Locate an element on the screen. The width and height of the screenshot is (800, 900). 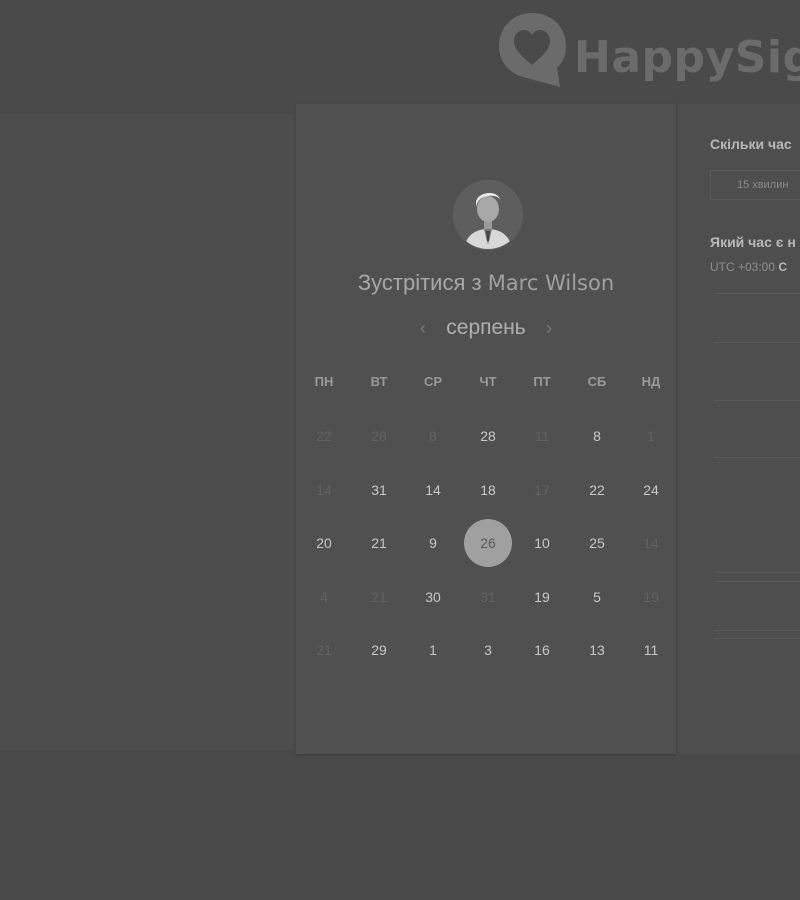
duration-question: Скільки час is located at coordinates (751, 144).